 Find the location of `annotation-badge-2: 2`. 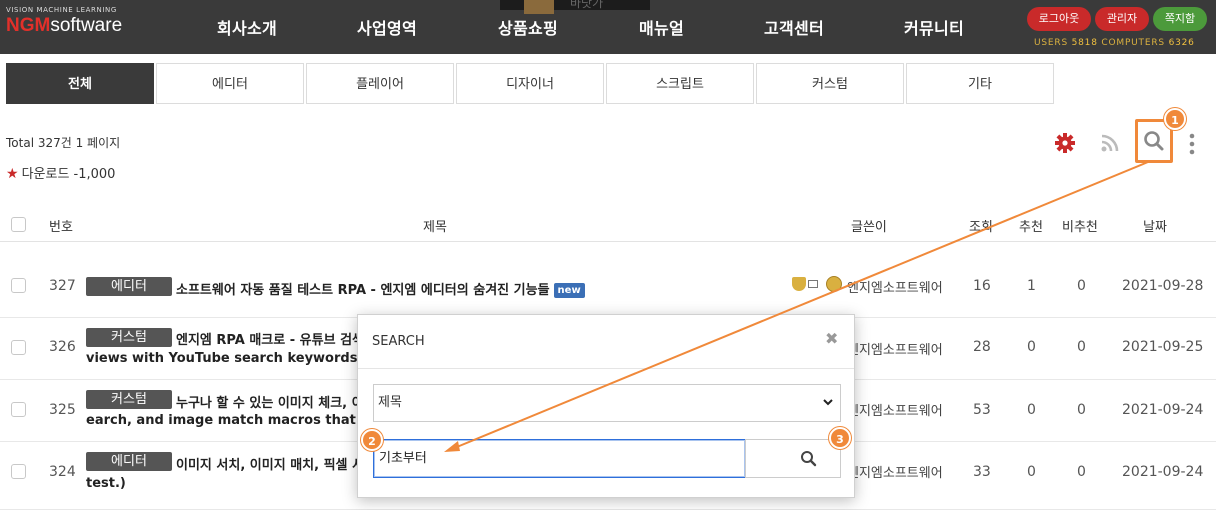

annotation-badge-2: 2 is located at coordinates (372, 440).